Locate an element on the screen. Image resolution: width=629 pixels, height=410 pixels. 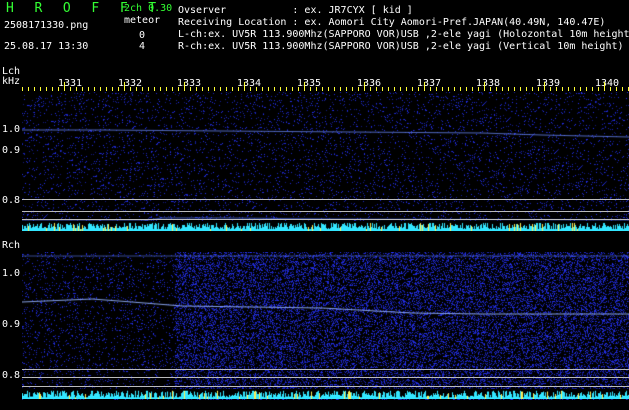
lch-freq-tick-label: 0.8 is located at coordinates (11, 200).